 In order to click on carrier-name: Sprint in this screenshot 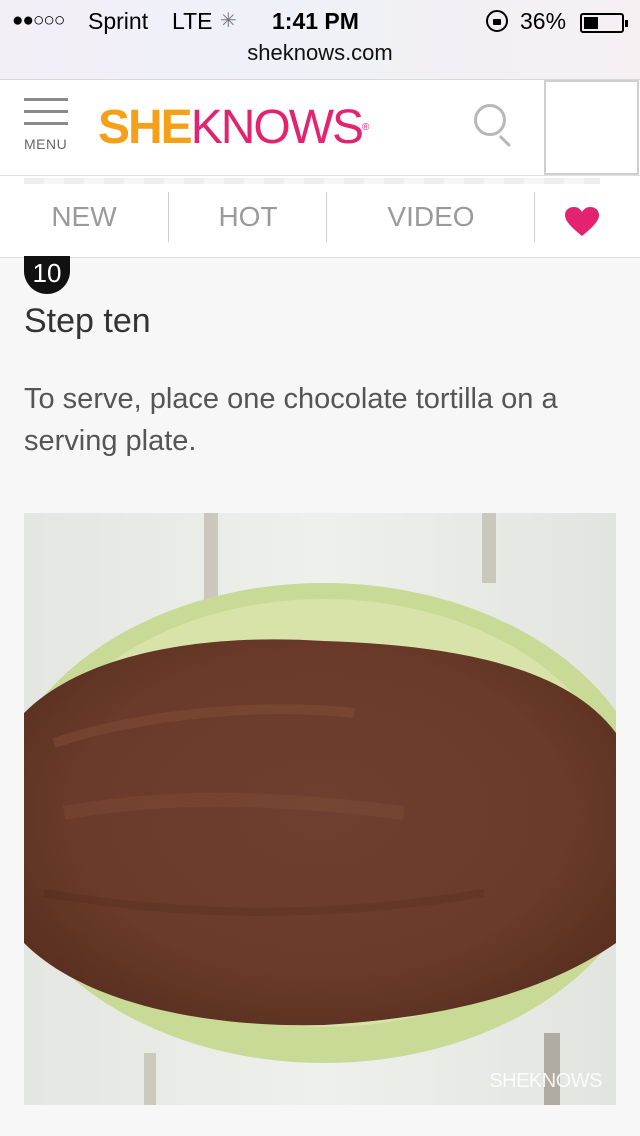, I will do `click(118, 21)`.